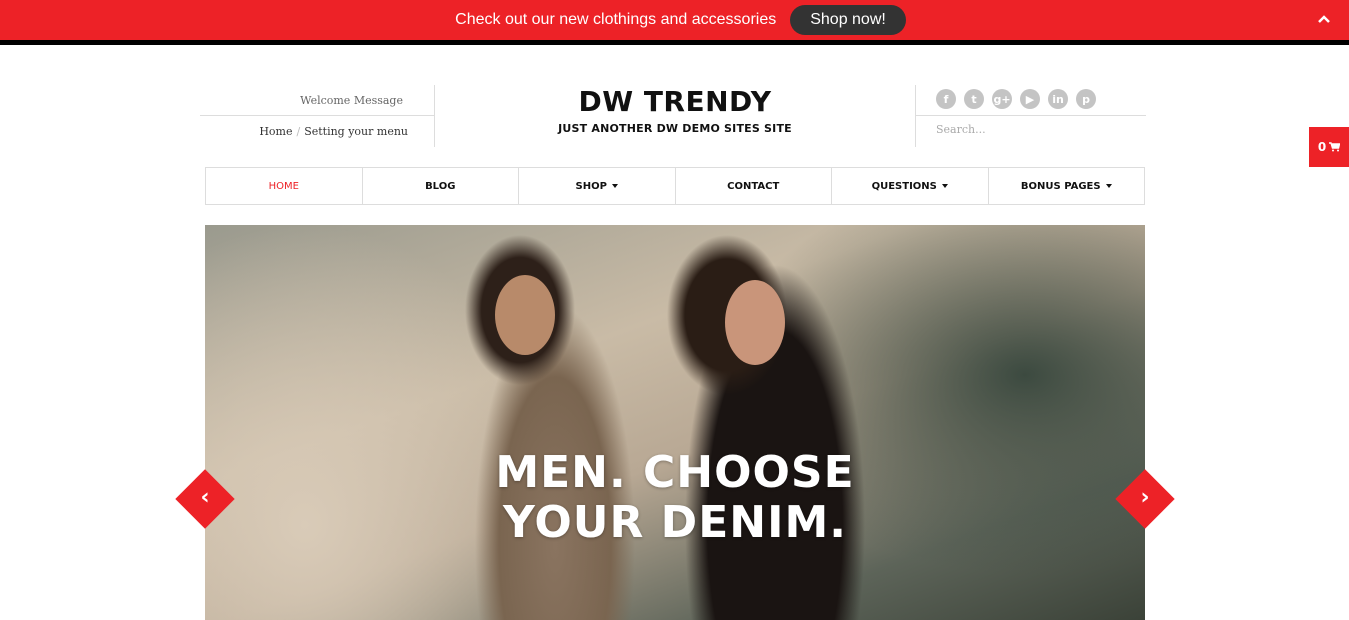 The width and height of the screenshot is (1349, 620). What do you see at coordinates (1145, 498) in the screenshot?
I see `chevron-right-icon: ›` at bounding box center [1145, 498].